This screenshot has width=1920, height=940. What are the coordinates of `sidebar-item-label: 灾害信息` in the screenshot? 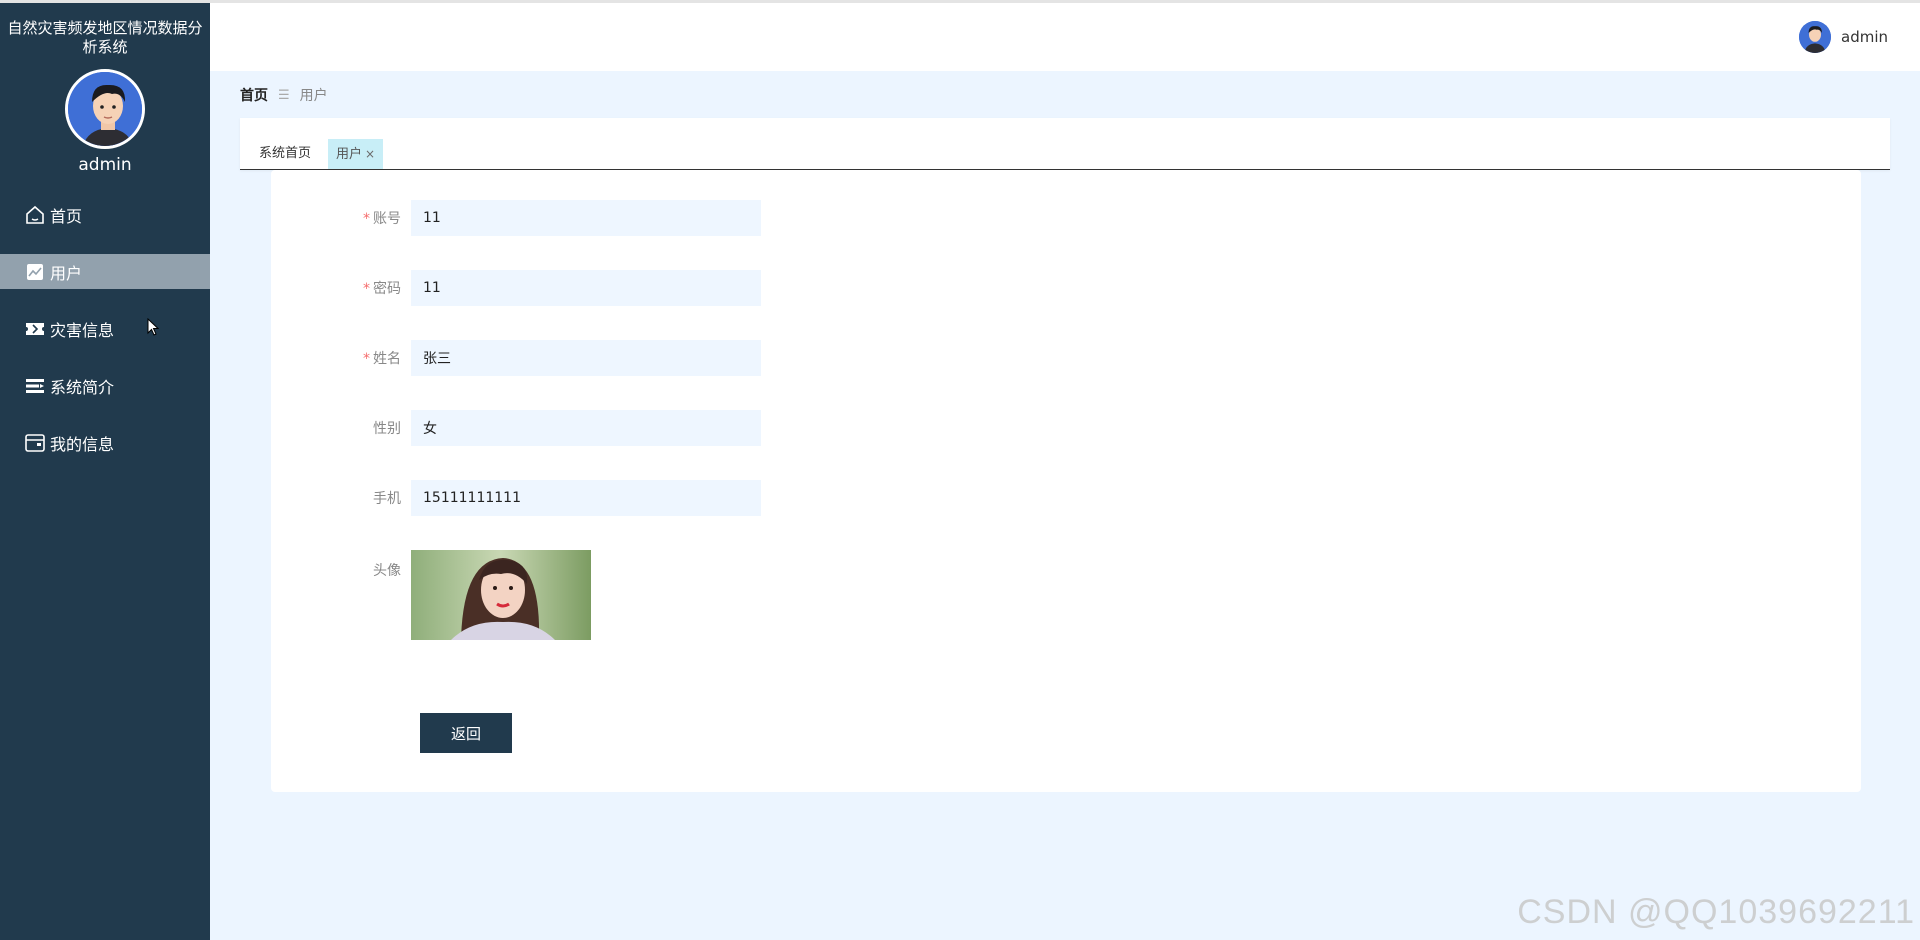 It's located at (82, 330).